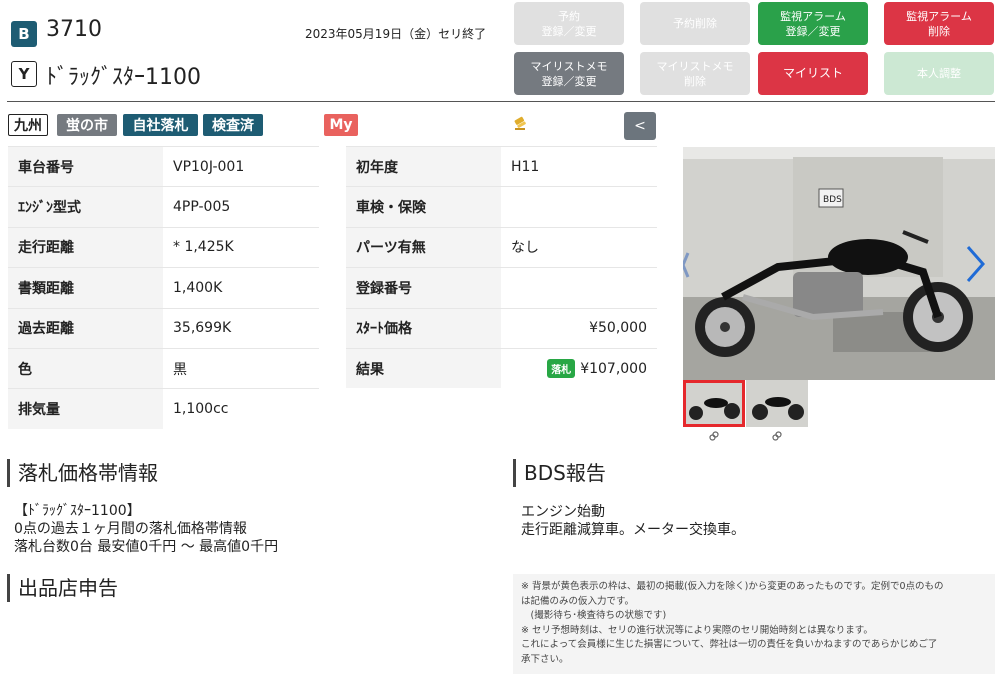 This screenshot has height=674, width=1000. What do you see at coordinates (85, 207) in the screenshot?
I see `spec-label: ｴﾝｼﾞﾝ型式` at bounding box center [85, 207].